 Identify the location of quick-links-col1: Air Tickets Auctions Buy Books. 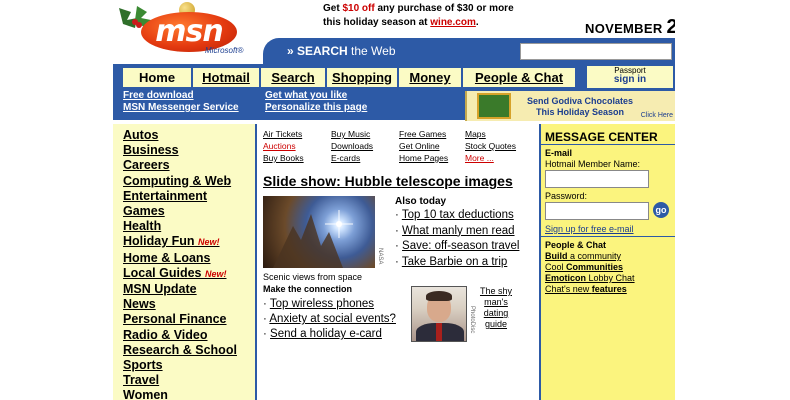
(283, 146).